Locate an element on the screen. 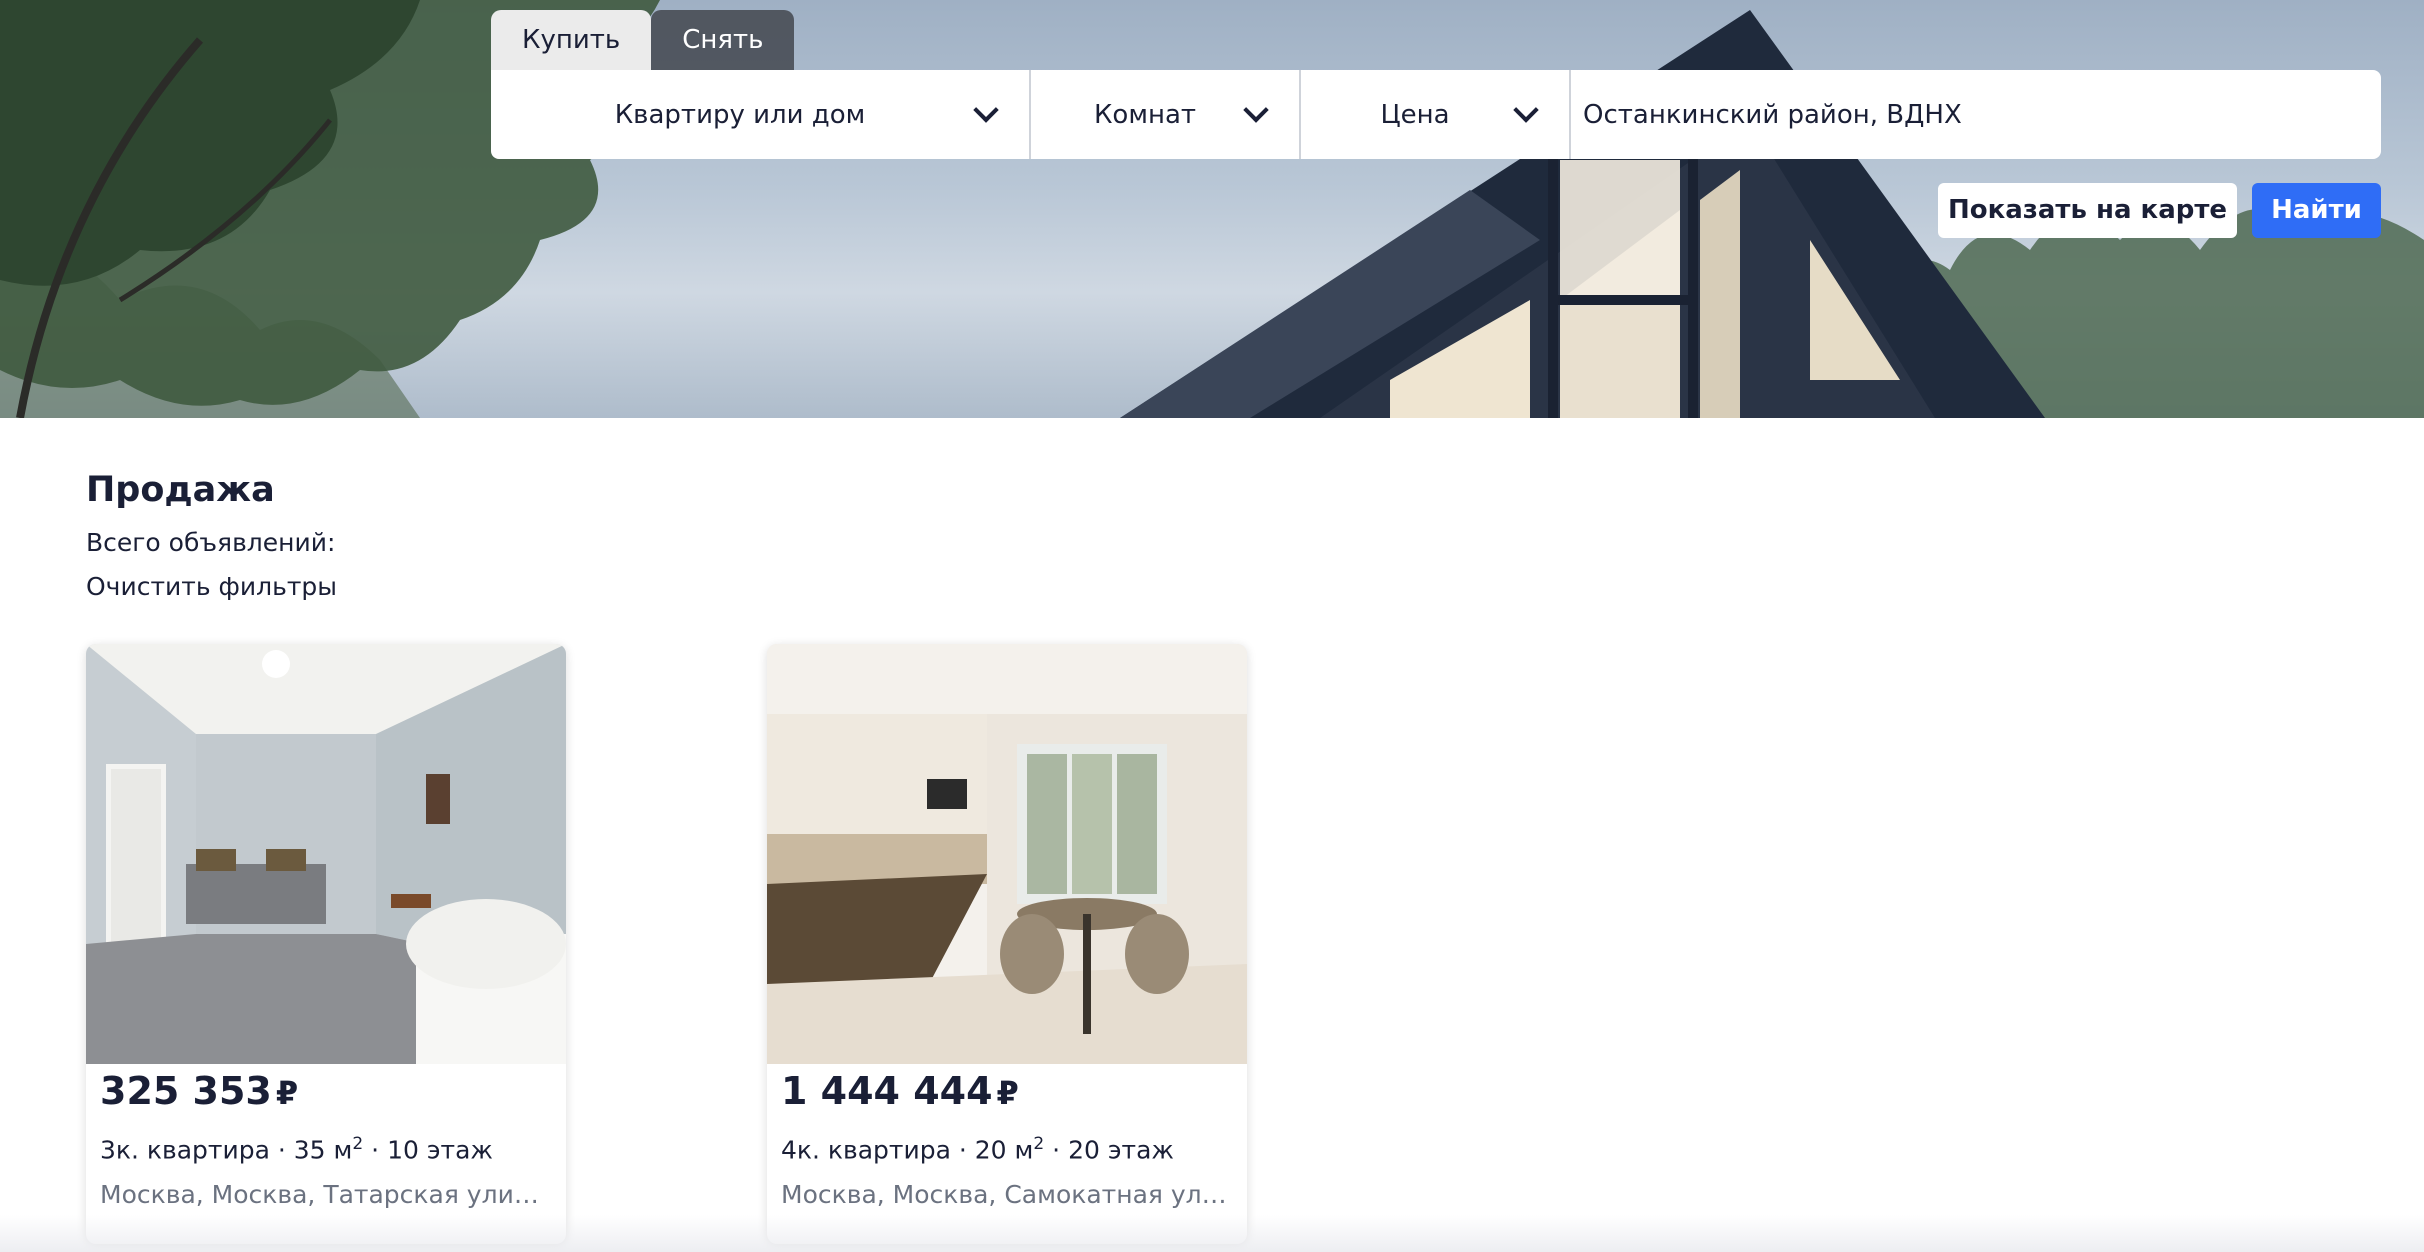 This screenshot has width=2424, height=1252. listing-details: 4к. квартира · 20 м2 · 20 этаж is located at coordinates (977, 1149).